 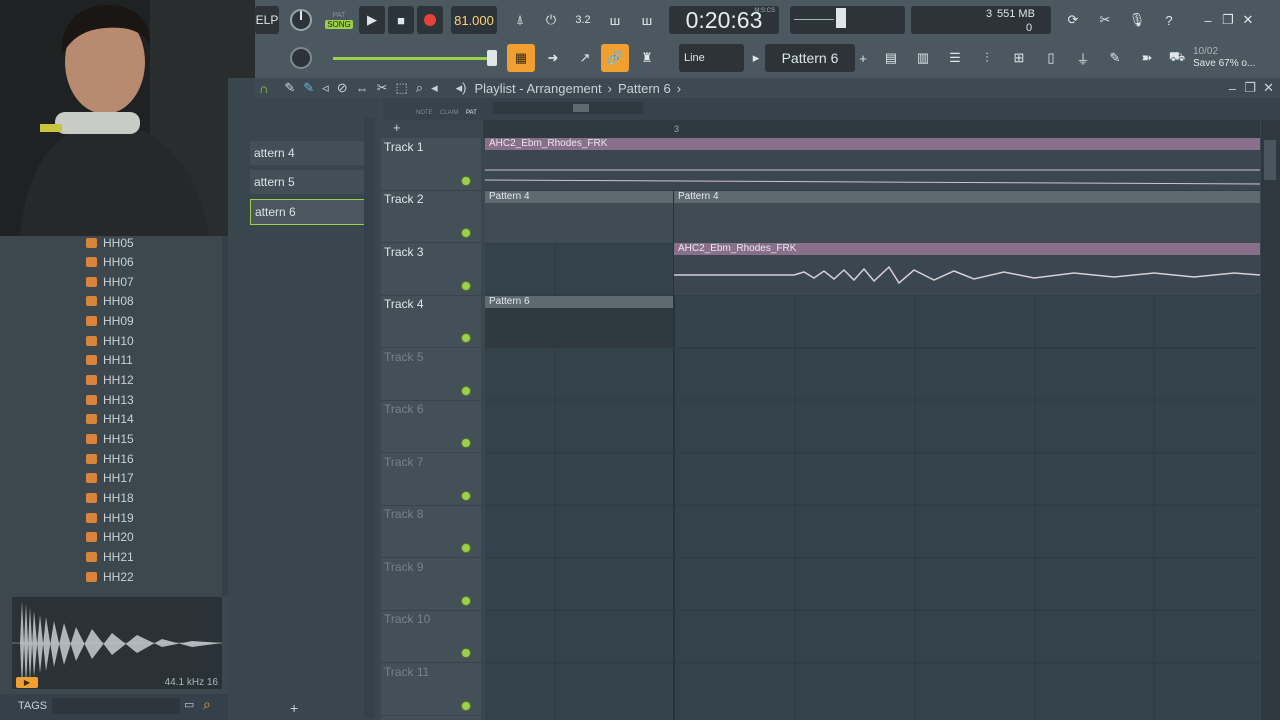 I want to click on track-header: Track 11, so click(x=431, y=689).